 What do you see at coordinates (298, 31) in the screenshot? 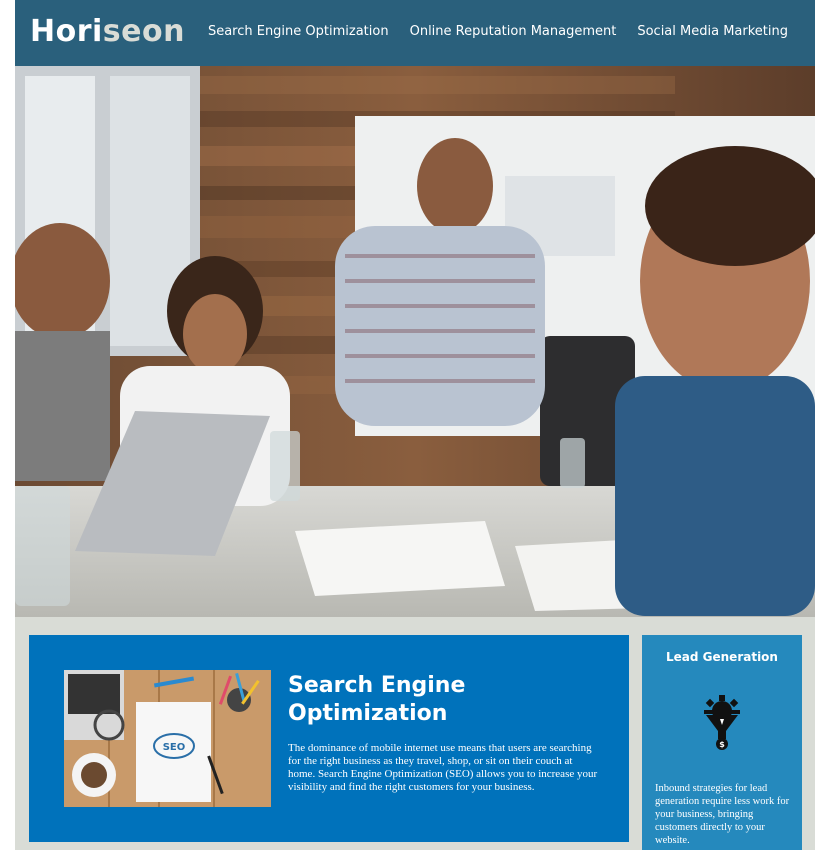
I see `nav-link-seo: Search Engine Optimization` at bounding box center [298, 31].